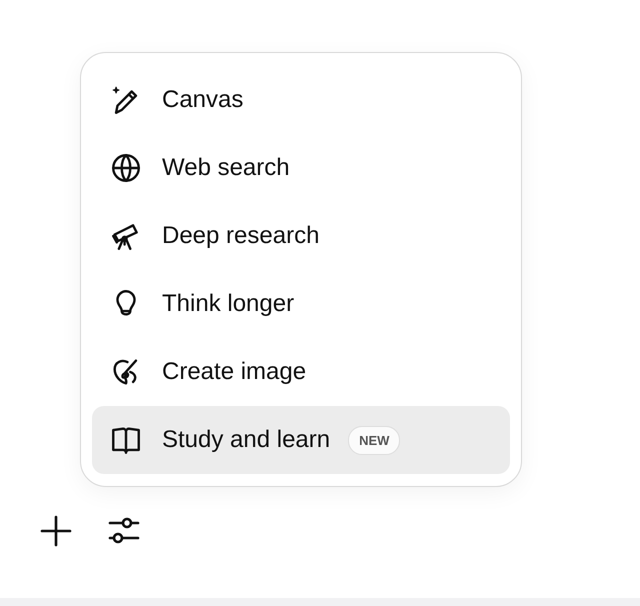 The width and height of the screenshot is (640, 606). Describe the element at coordinates (301, 372) in the screenshot. I see `menu-item: Create image` at that location.